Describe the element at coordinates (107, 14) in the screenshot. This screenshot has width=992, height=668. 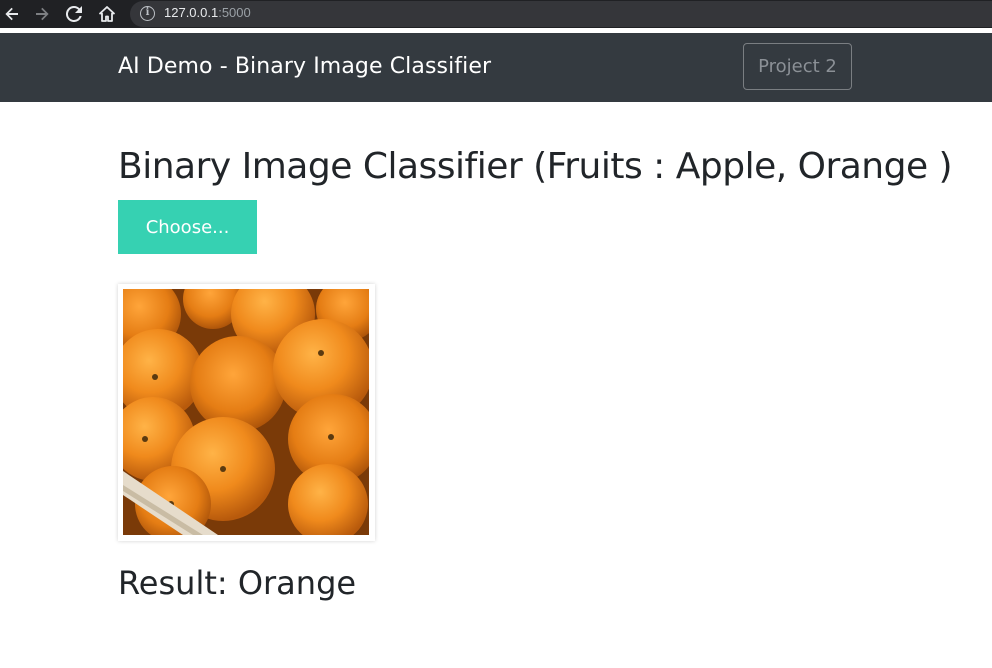
I see `home-icon` at that location.